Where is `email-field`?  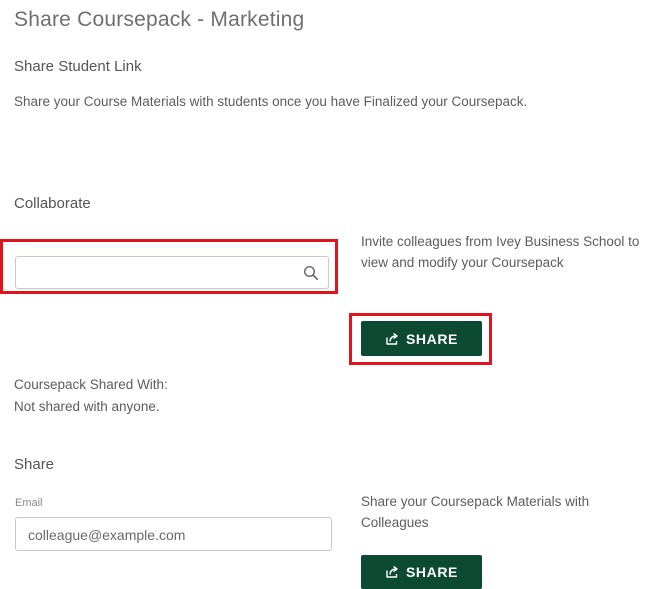
email-field is located at coordinates (173, 535).